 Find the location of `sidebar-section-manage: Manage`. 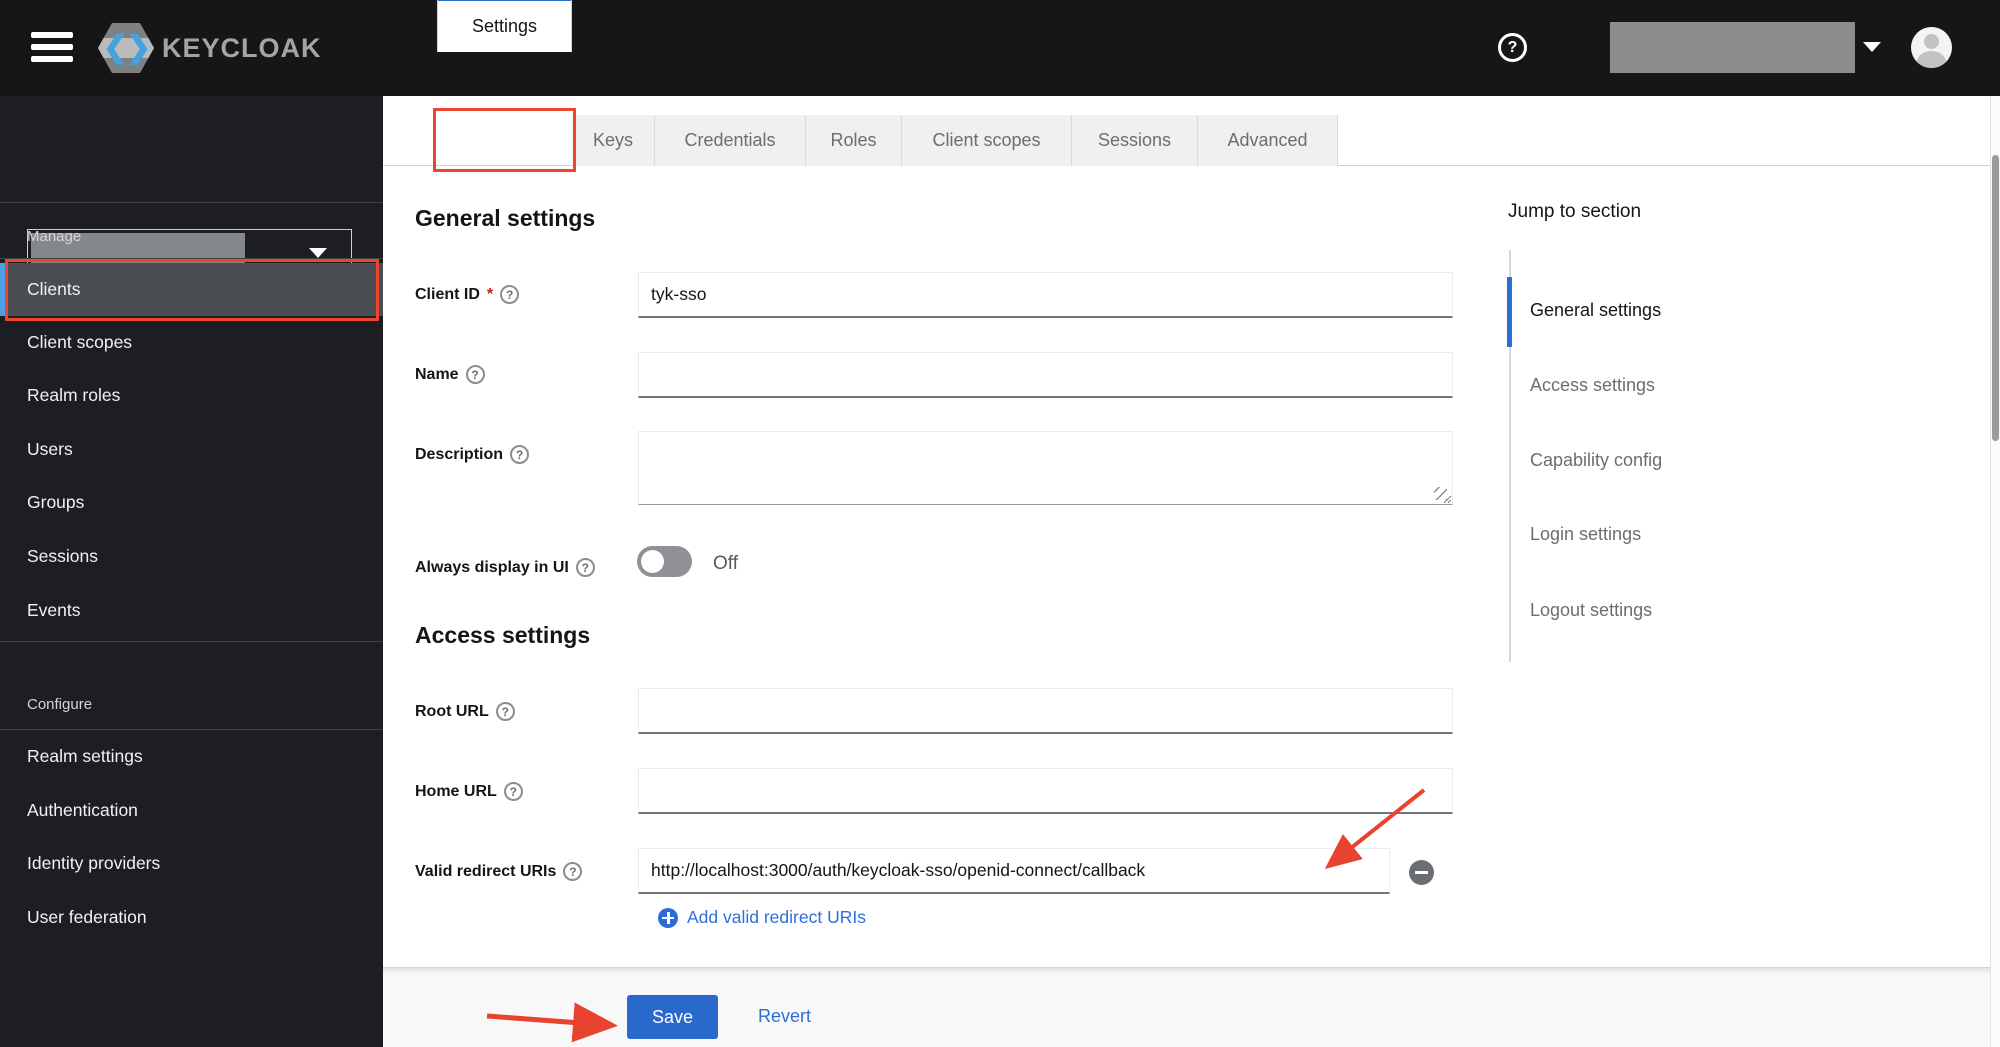

sidebar-section-manage: Manage is located at coordinates (54, 236).